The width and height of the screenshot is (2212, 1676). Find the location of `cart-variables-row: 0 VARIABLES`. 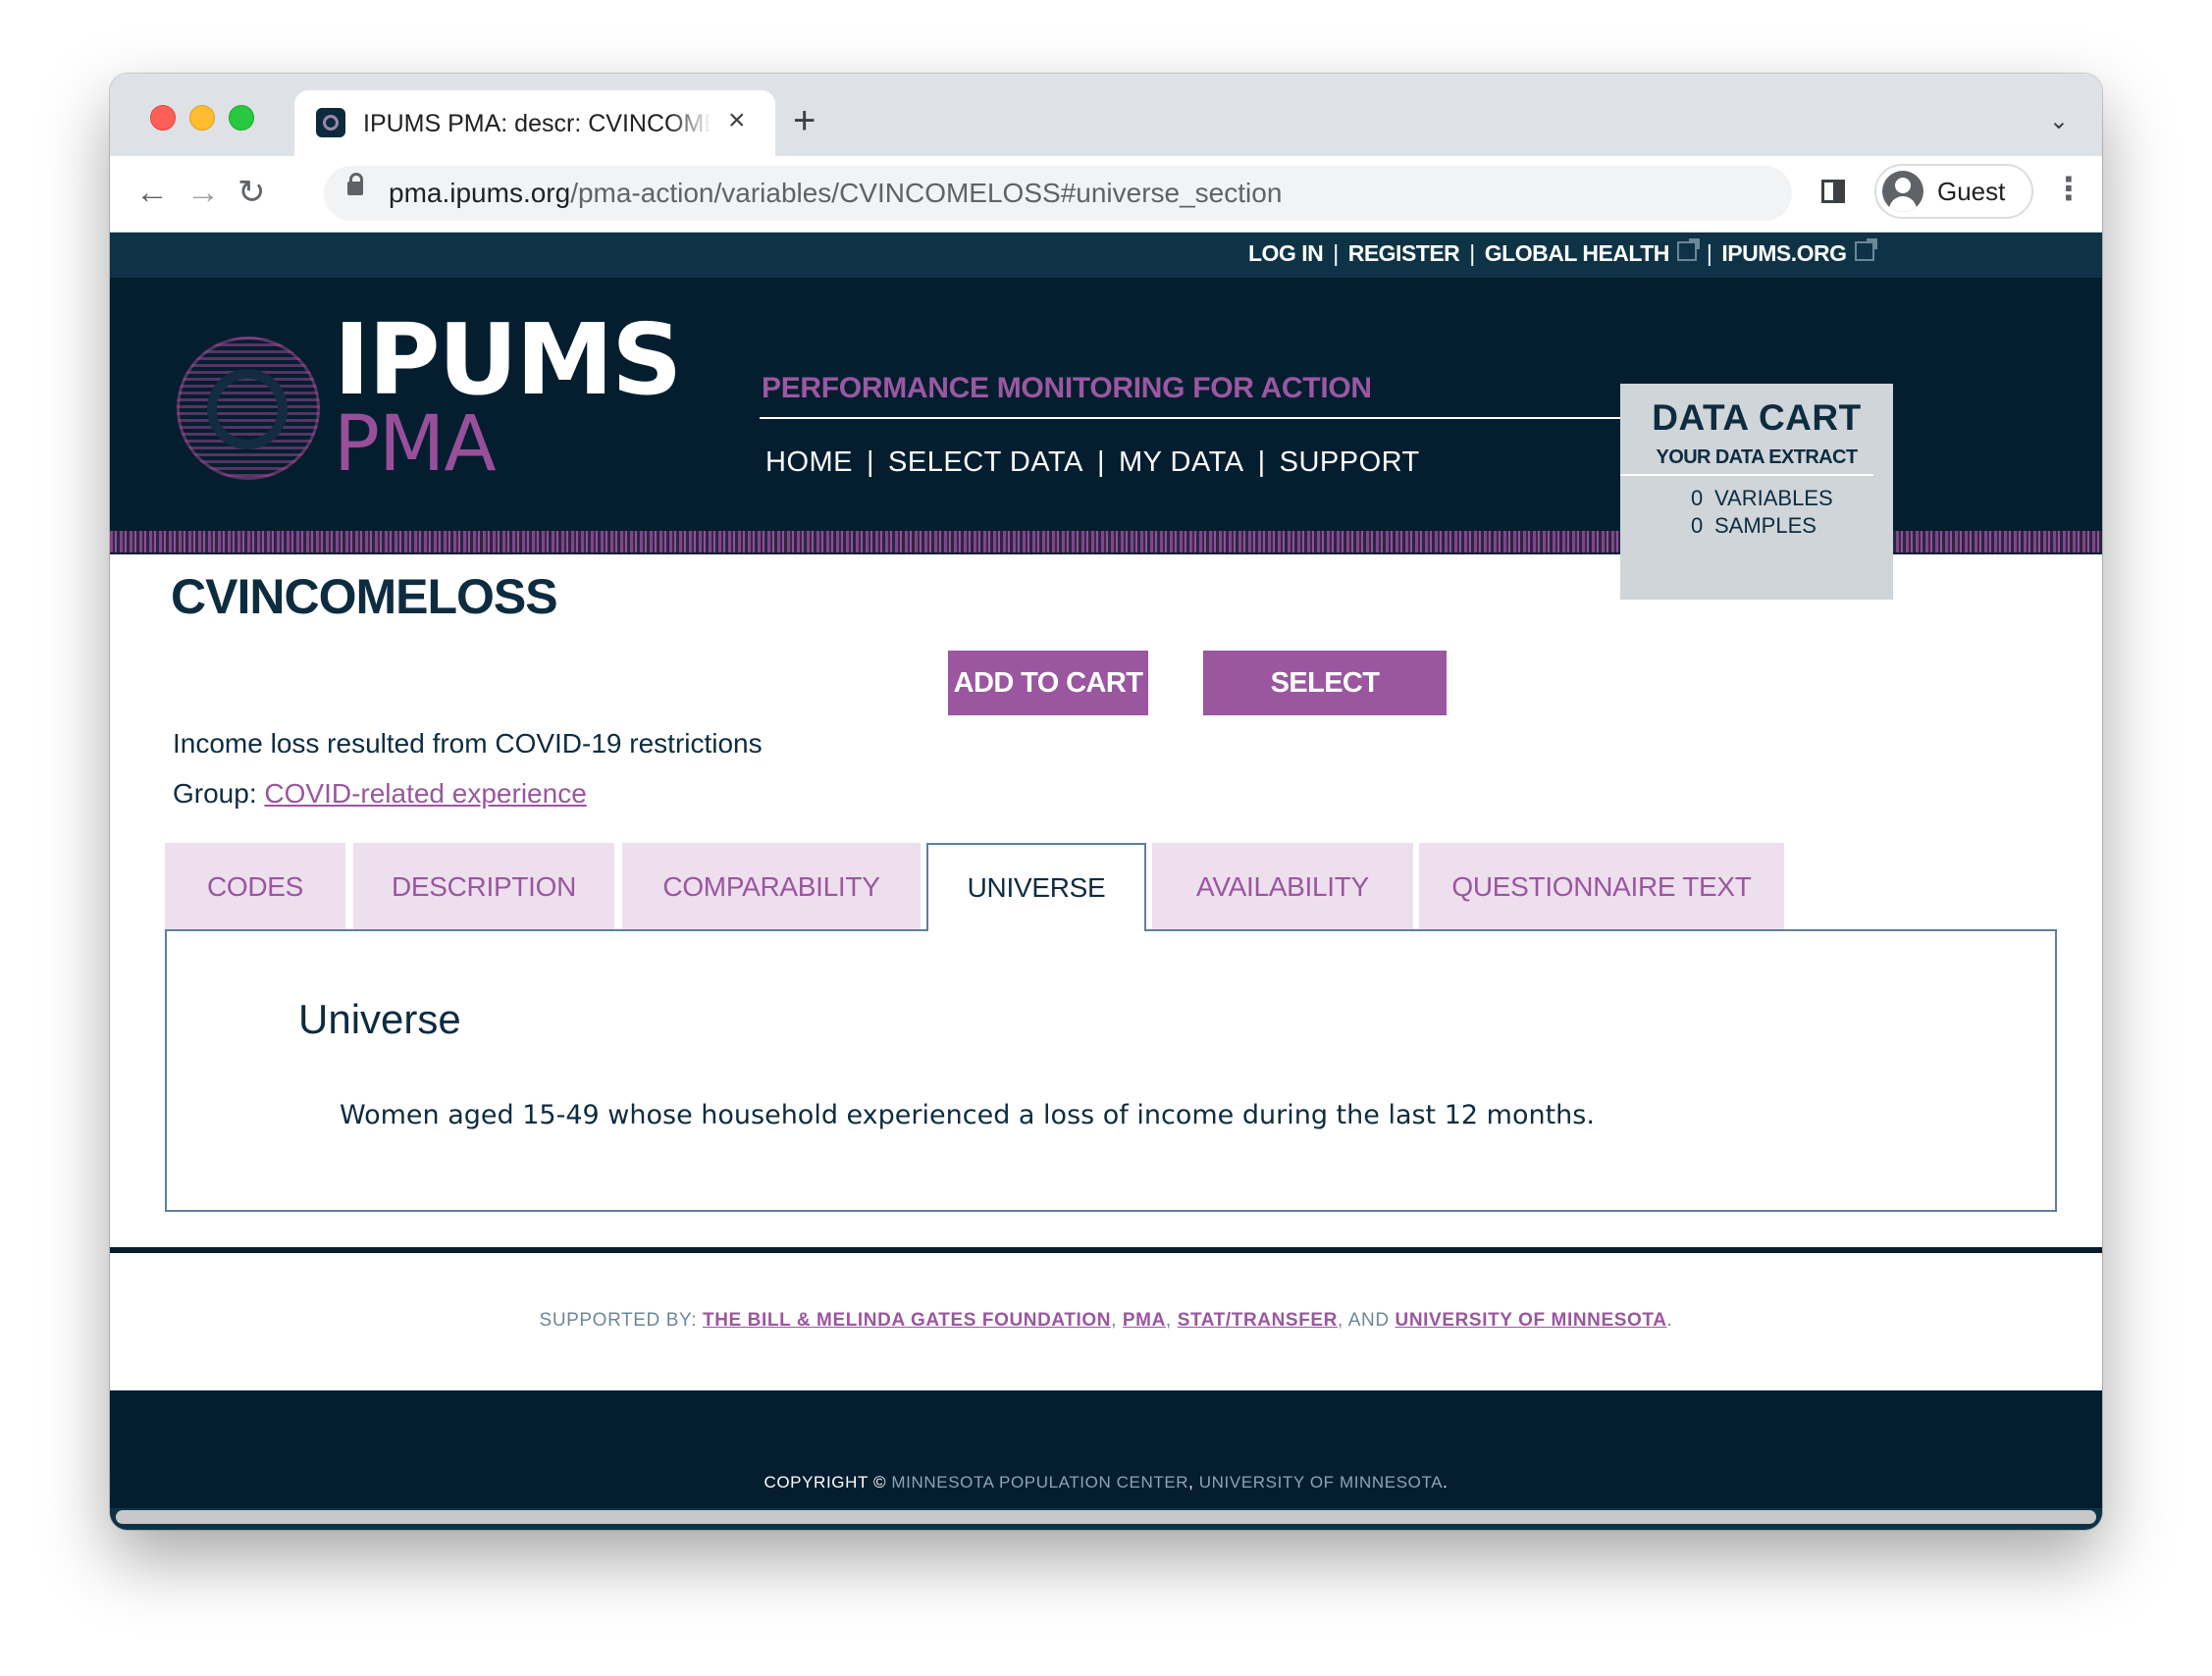

cart-variables-row: 0 VARIABLES is located at coordinates (1762, 498).